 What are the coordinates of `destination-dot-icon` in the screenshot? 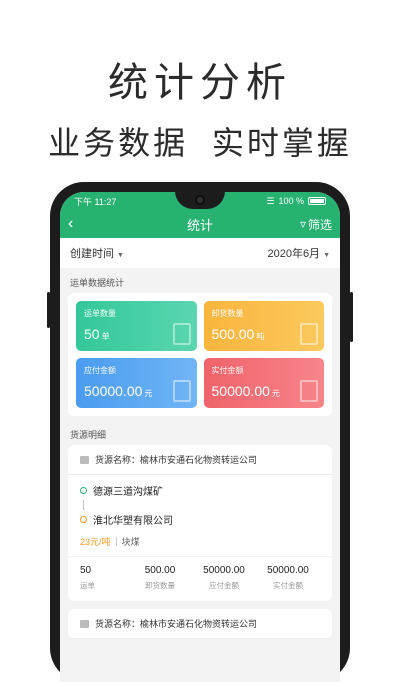 It's located at (83, 519).